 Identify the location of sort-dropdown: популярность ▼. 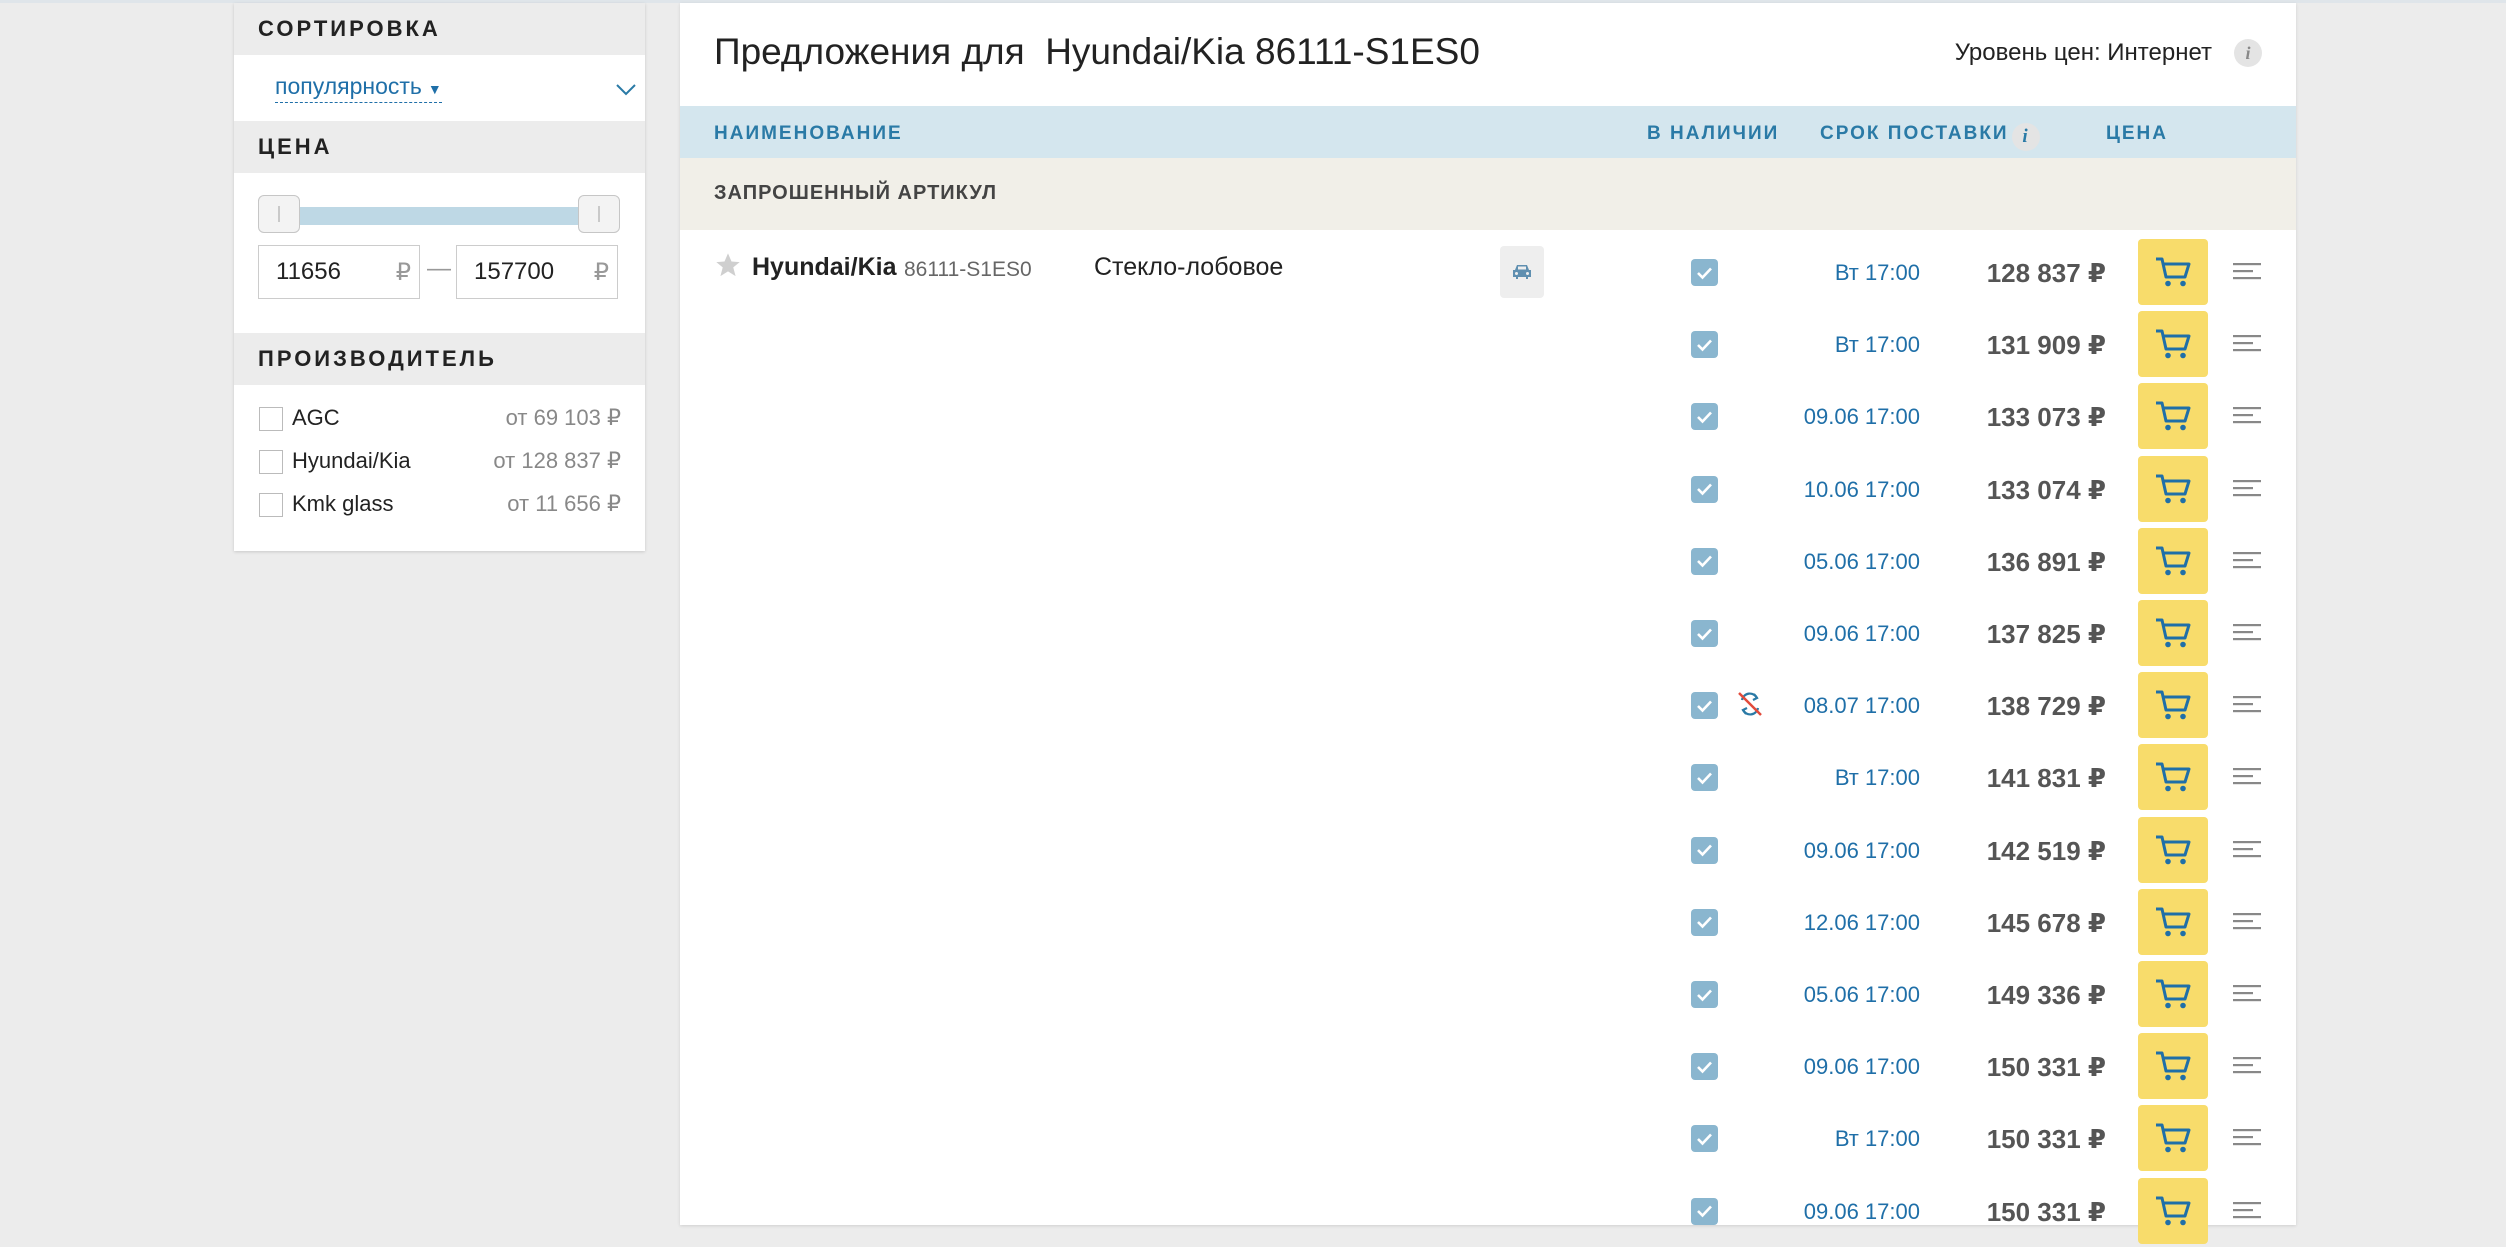
(439, 88).